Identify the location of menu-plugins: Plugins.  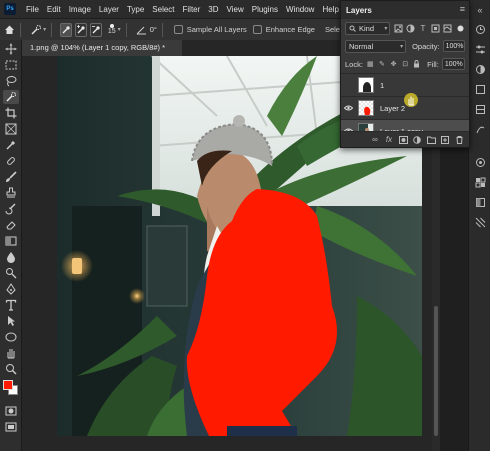
(265, 9).